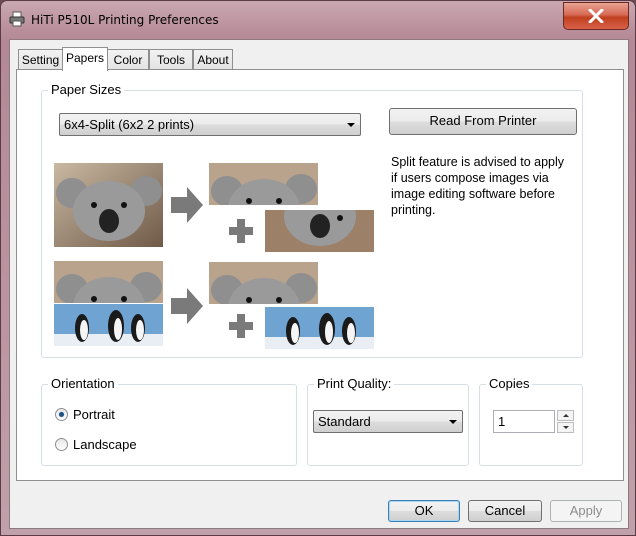  I want to click on apply-label: Apply, so click(586, 510).